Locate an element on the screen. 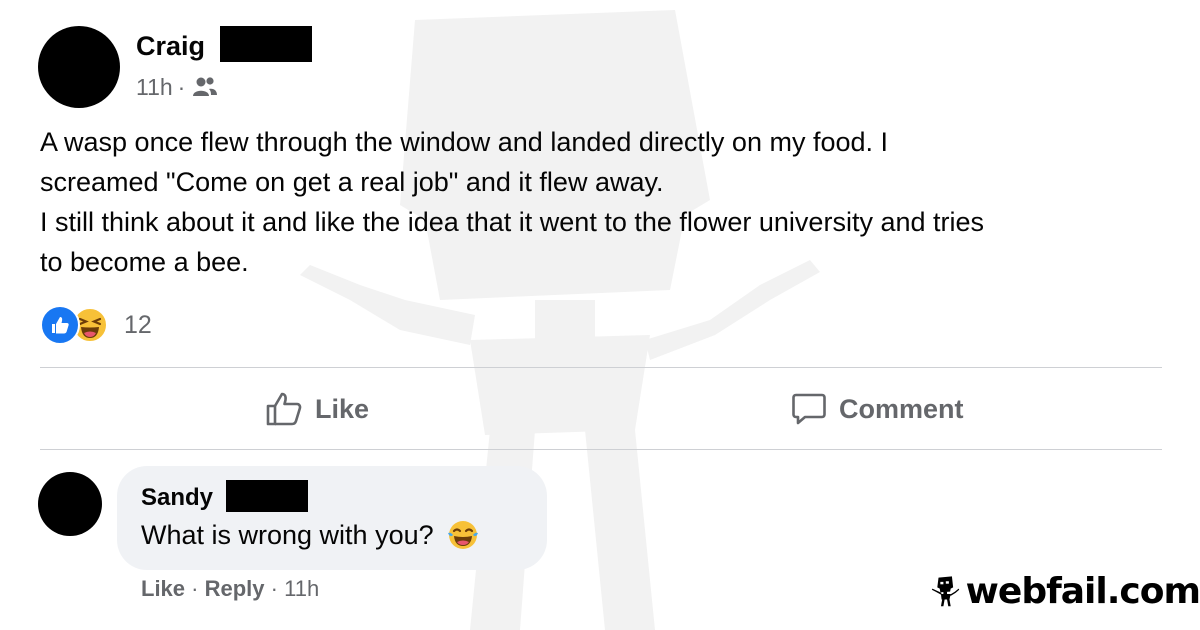  commenter-avatar is located at coordinates (70, 504).